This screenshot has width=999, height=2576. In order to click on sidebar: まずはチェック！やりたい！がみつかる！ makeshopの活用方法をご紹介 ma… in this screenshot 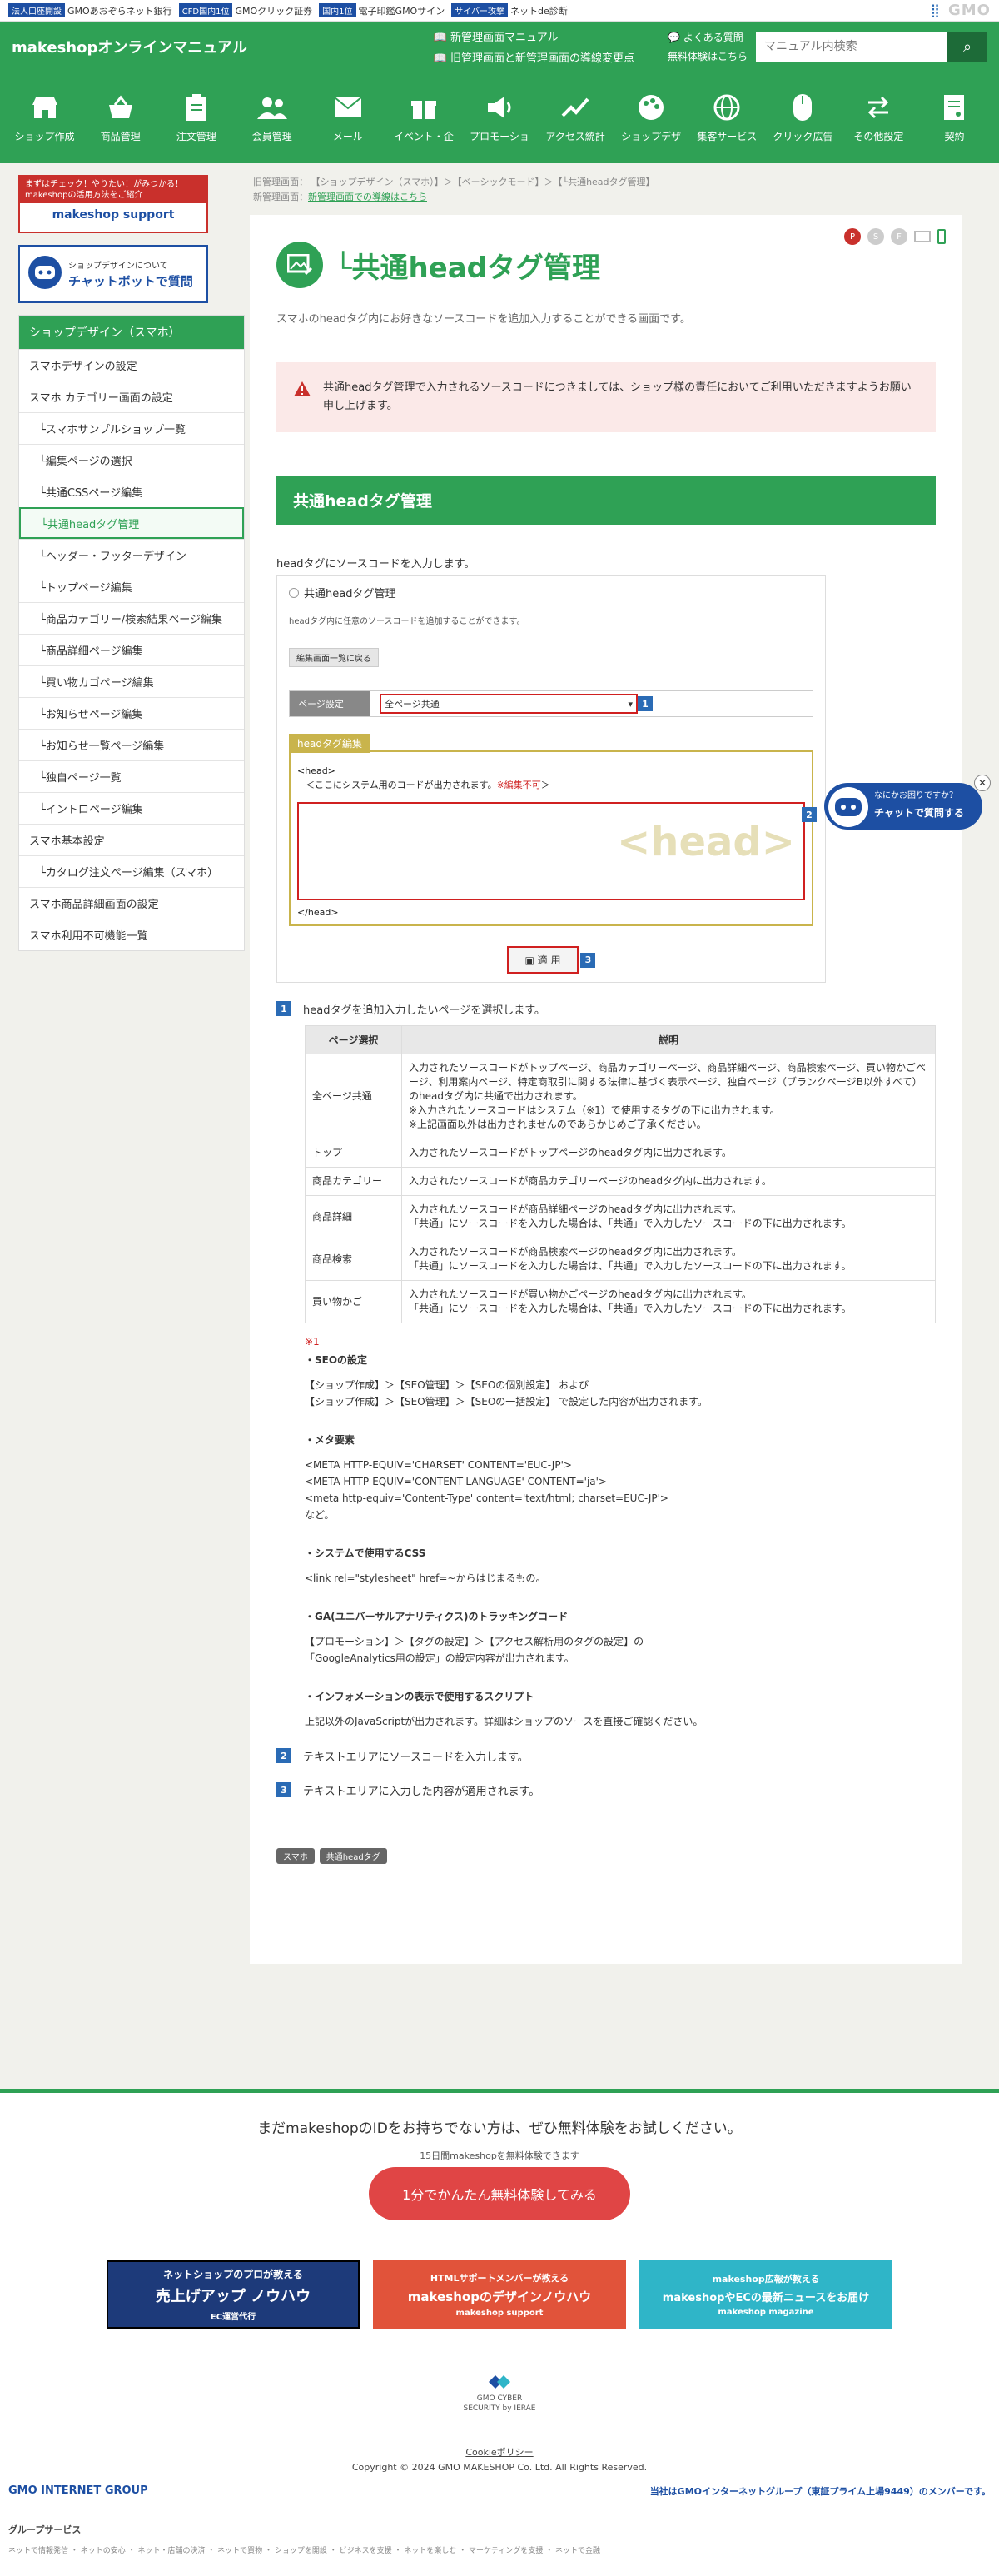, I will do `click(132, 563)`.